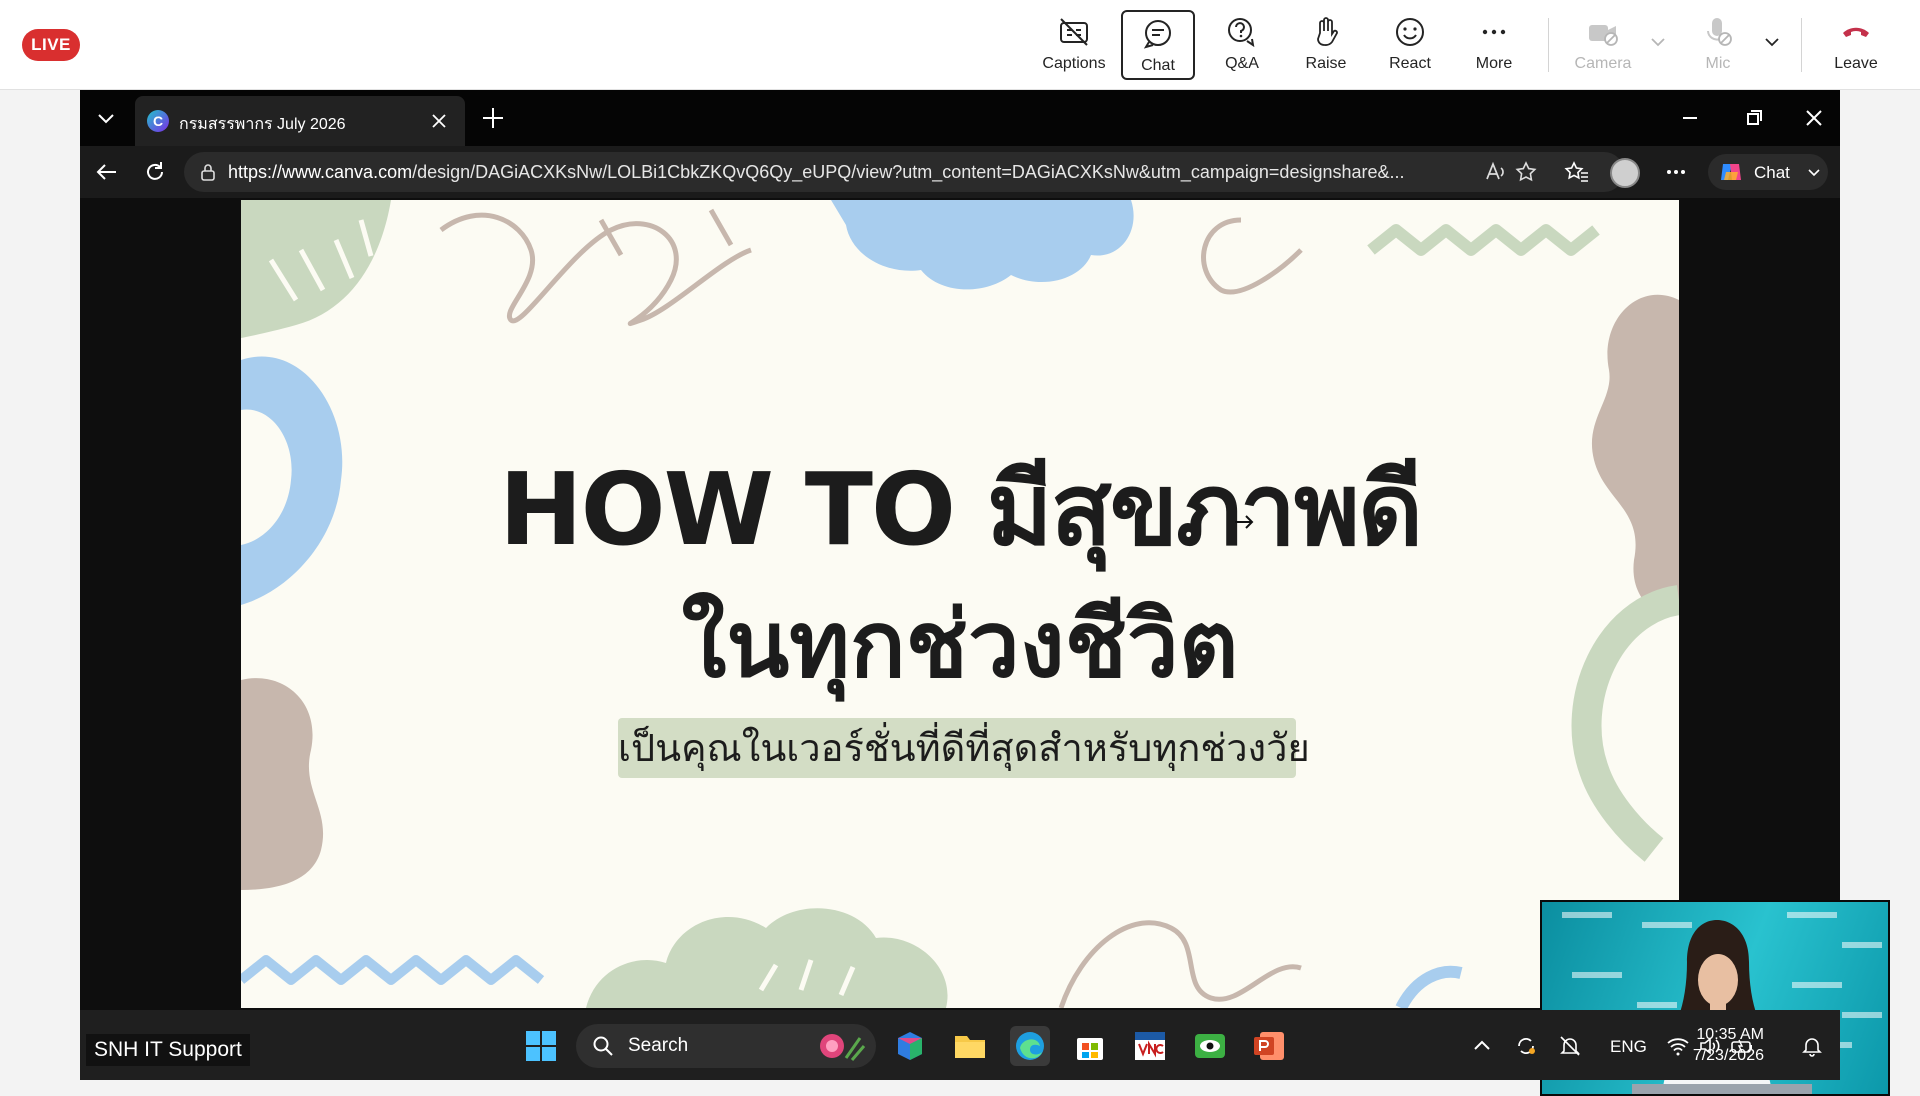 The image size is (1920, 1096). I want to click on search-highlight-flower-icon, so click(843, 1047).